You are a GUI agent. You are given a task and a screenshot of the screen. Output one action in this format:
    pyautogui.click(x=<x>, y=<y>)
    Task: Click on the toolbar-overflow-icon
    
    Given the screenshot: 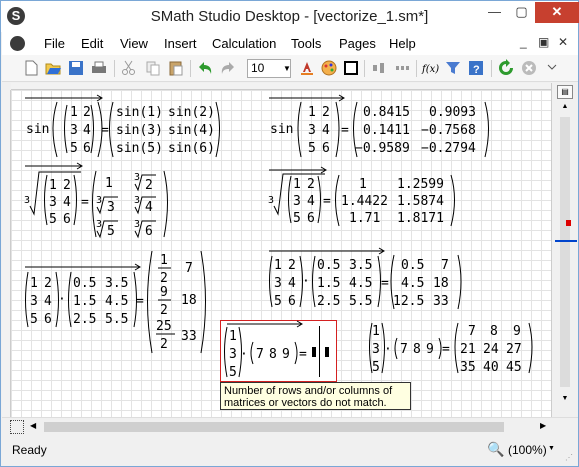 What is the action you would take?
    pyautogui.click(x=552, y=68)
    